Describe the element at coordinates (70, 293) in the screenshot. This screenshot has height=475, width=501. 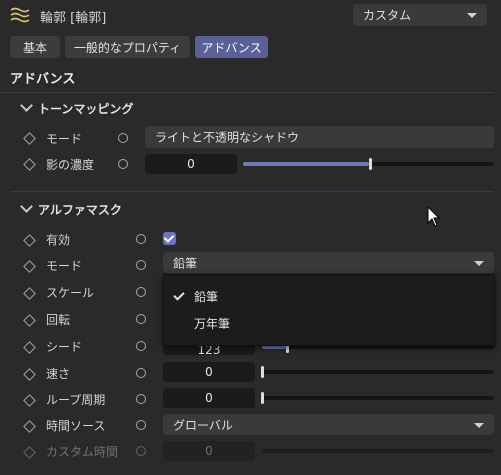
I see `scale-label: スケール` at that location.